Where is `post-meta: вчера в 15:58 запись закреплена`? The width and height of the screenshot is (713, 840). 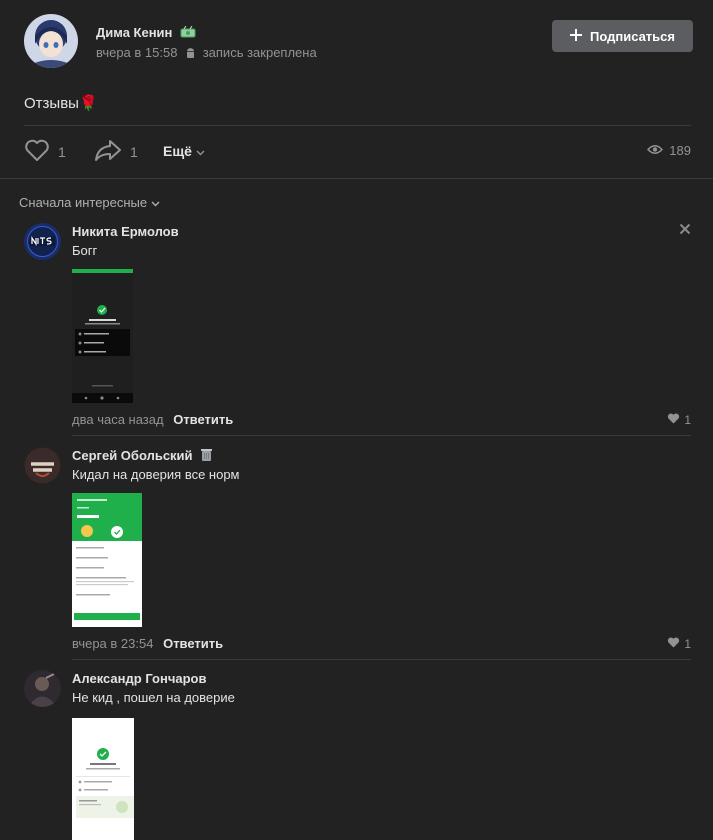 post-meta: вчера в 15:58 запись закреплена is located at coordinates (206, 53).